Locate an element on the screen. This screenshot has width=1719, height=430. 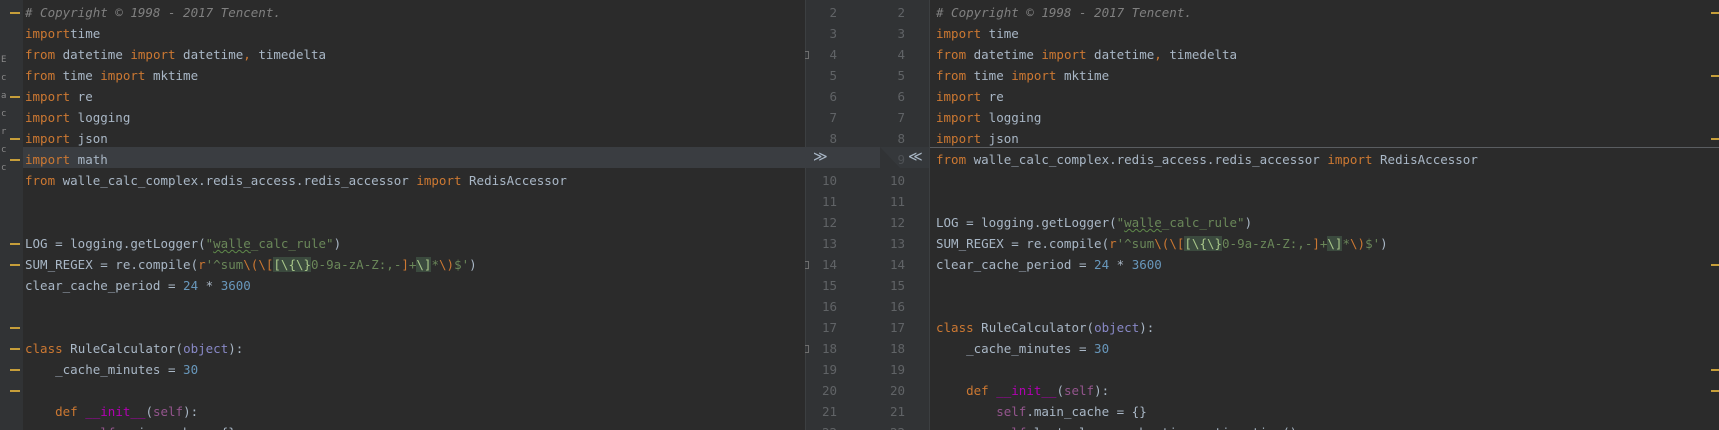
side-strip-letter: c is located at coordinates (4, 78).